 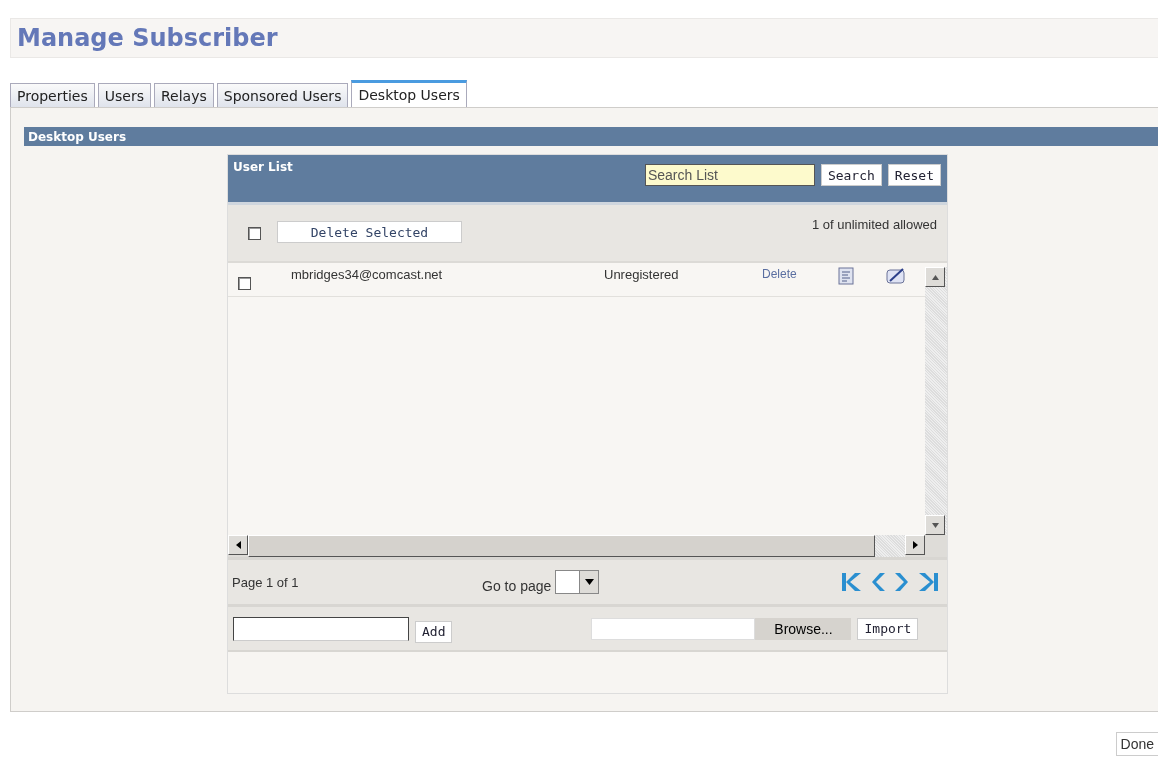 I want to click on allowance-text: 1 of unlimited allowed, so click(x=874, y=224).